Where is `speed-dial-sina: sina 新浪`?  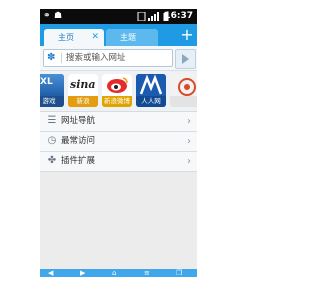 speed-dial-sina: sina 新浪 is located at coordinates (83, 90).